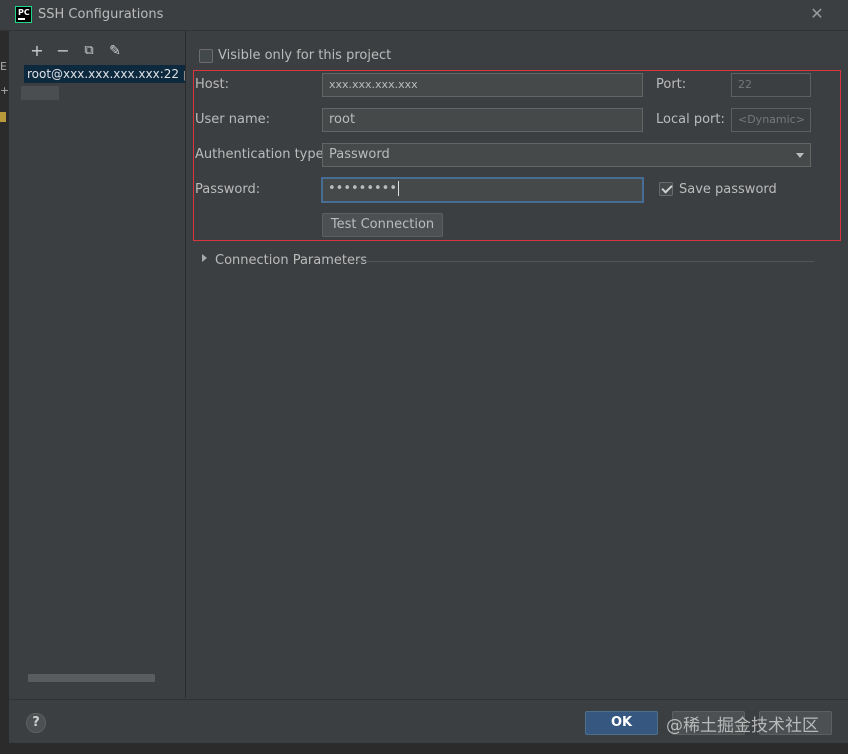 Image resolution: width=848 pixels, height=754 pixels. What do you see at coordinates (101, 14) in the screenshot?
I see `window-title: SSH Configurations` at bounding box center [101, 14].